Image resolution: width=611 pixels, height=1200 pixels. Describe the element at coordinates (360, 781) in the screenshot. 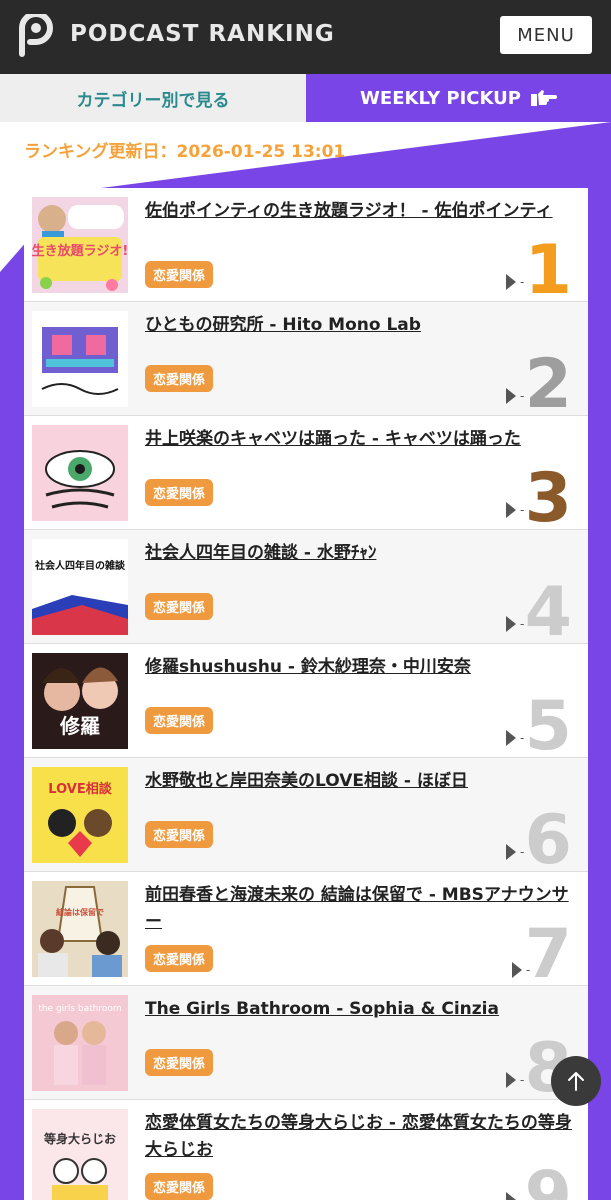

I see `podcast-title-link: 水野敬也と岸田奈美のLOVE相談 - ほぼ日` at that location.